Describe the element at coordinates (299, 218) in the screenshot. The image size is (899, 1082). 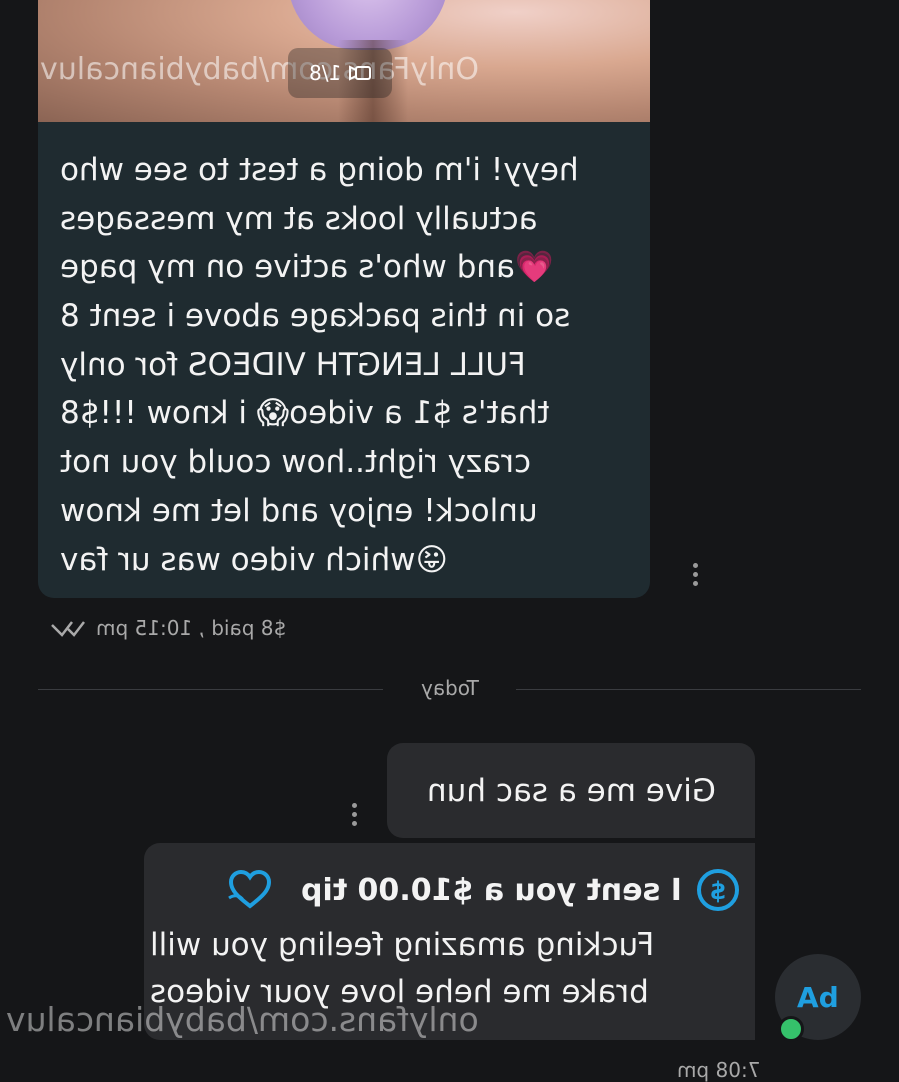
I see `message-line: actually looks at my messages` at that location.